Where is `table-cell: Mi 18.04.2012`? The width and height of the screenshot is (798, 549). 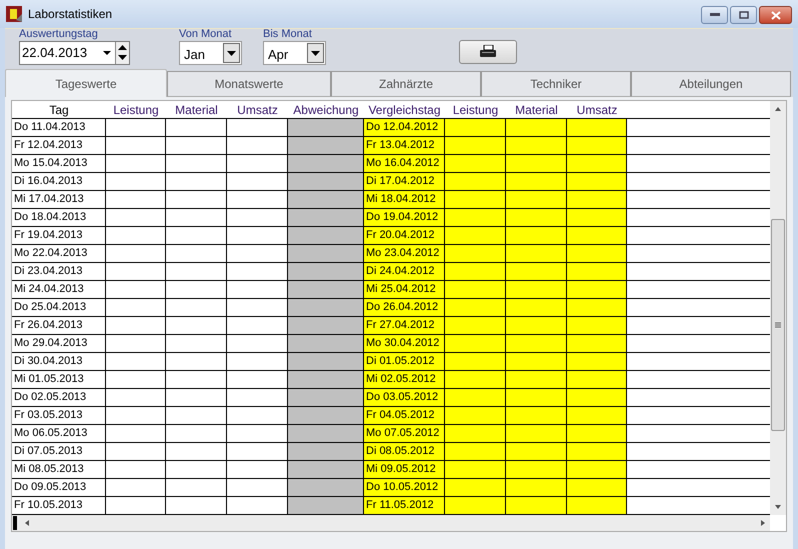
table-cell: Mi 18.04.2012 is located at coordinates (404, 199).